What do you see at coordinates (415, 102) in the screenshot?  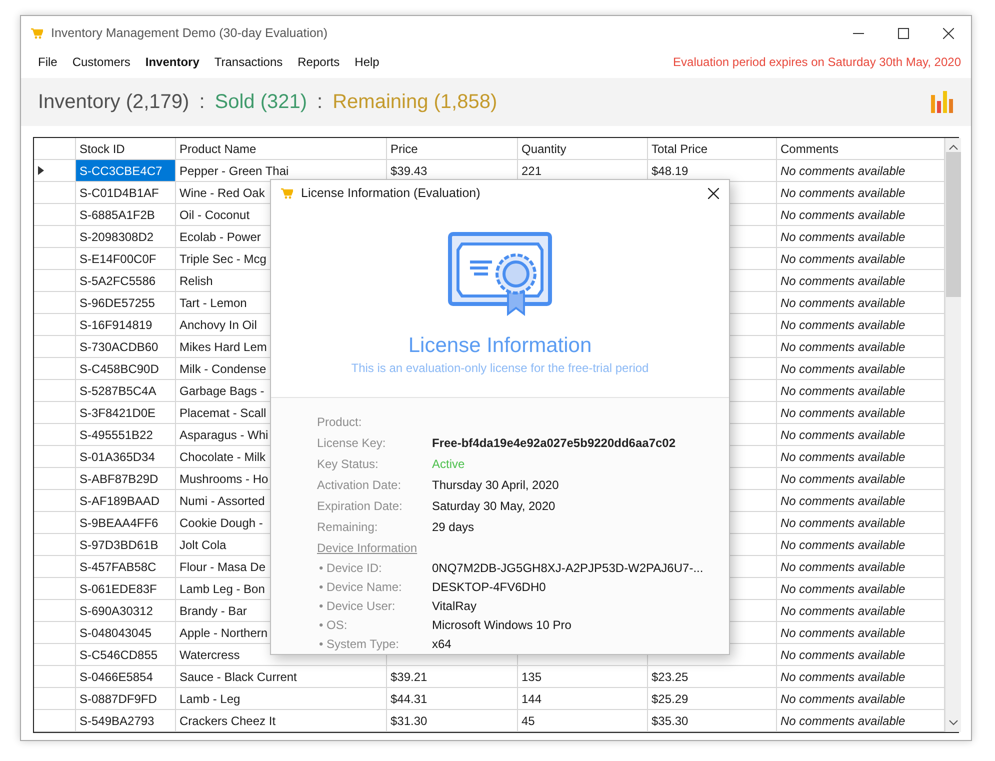 I see `summary-count: Remaining (1,858)` at bounding box center [415, 102].